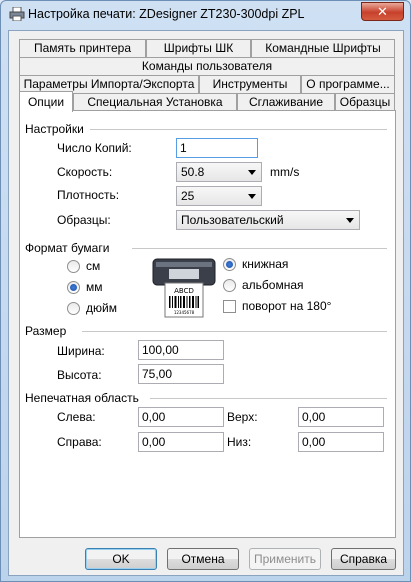 This screenshot has height=582, width=411. I want to click on close-button: ✕, so click(382, 11).